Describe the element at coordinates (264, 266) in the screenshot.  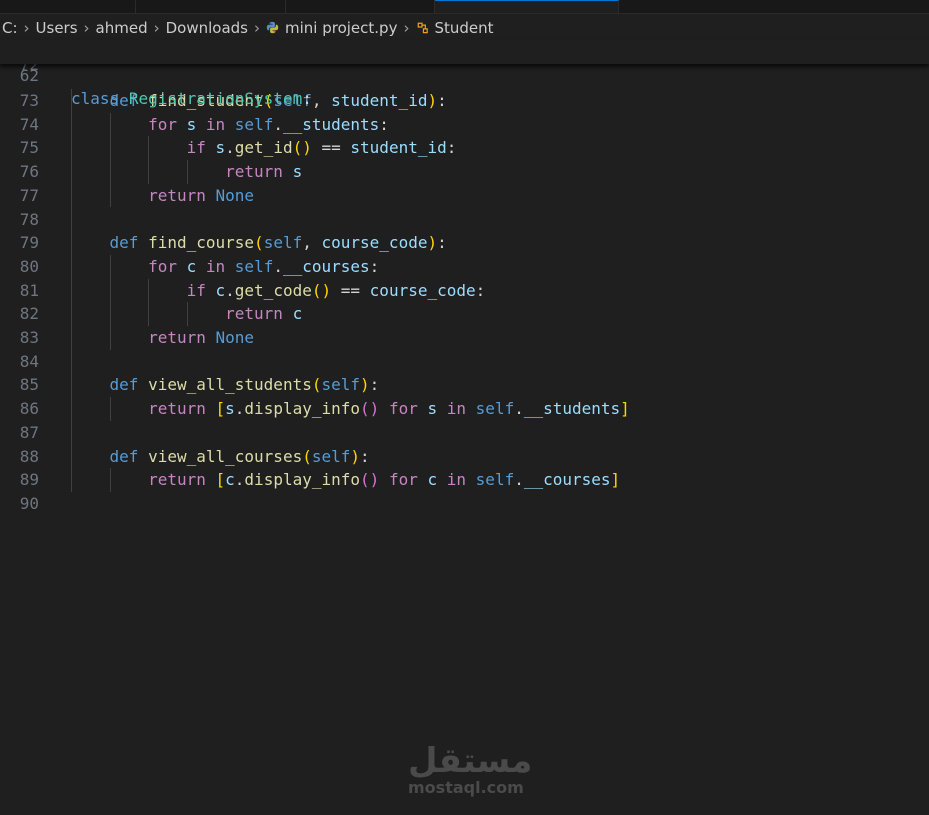
I see `line-code: for c in self.__courses:` at that location.